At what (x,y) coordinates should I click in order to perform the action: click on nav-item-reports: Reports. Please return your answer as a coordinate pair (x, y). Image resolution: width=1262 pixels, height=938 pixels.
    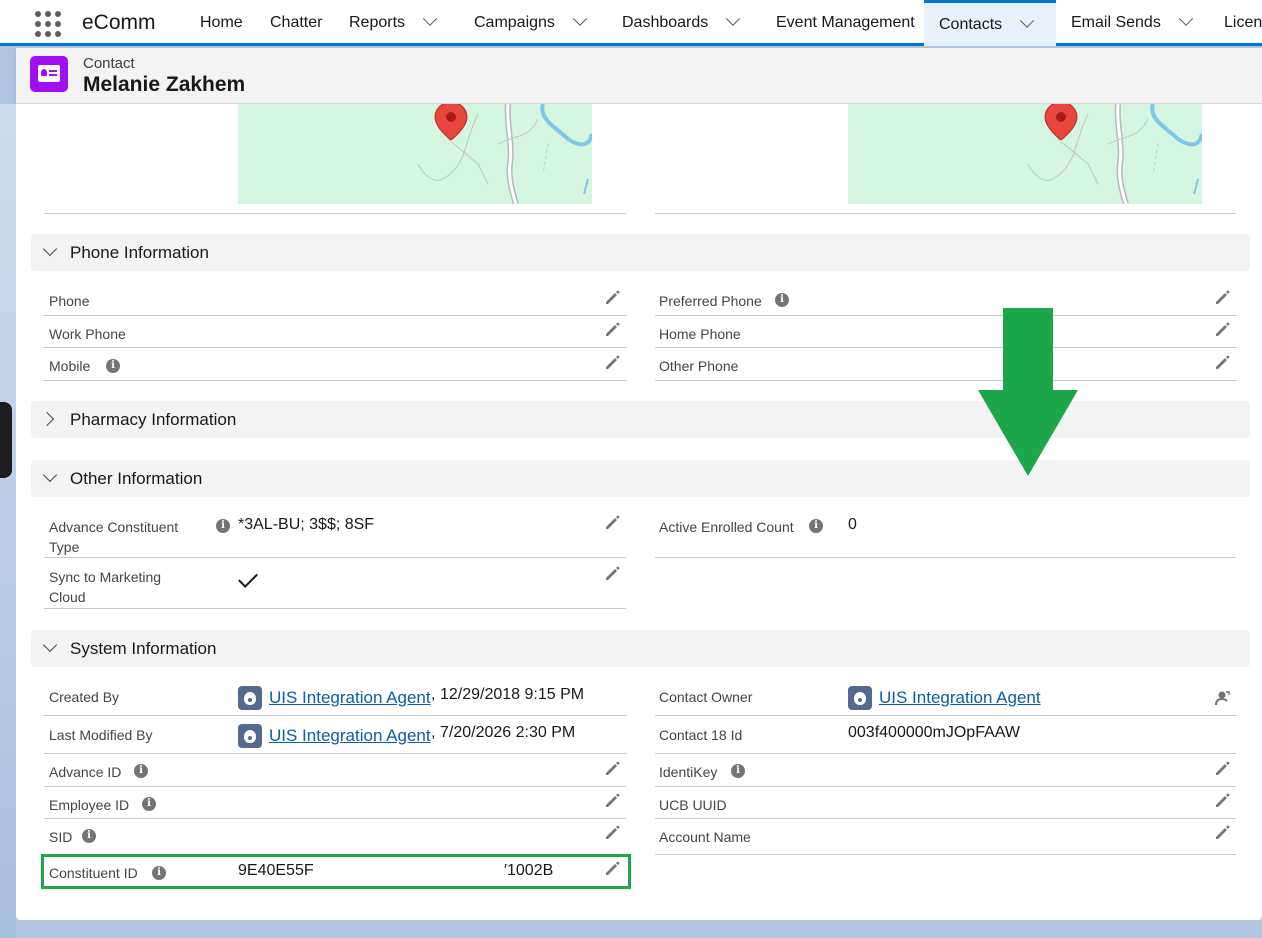
    Looking at the image, I should click on (393, 23).